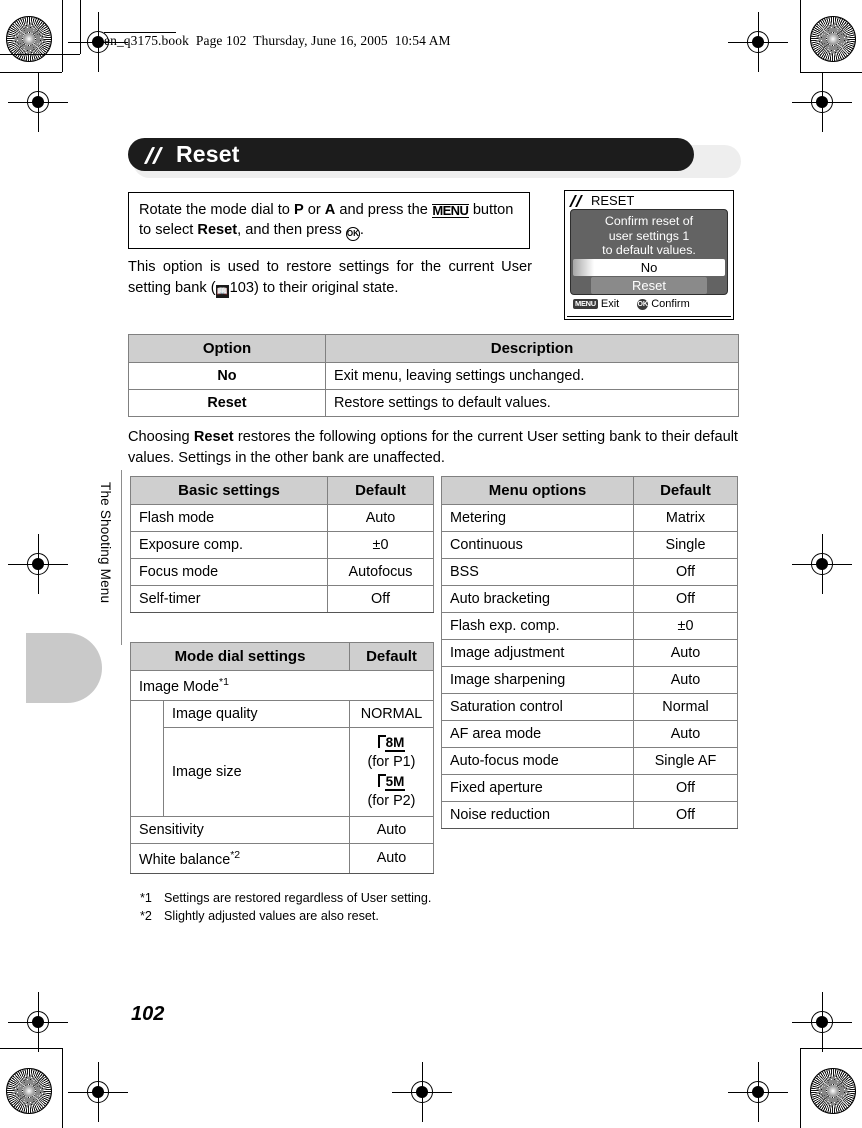  What do you see at coordinates (685, 599) in the screenshot?
I see `cell-default-auto-bracketing: Off` at bounding box center [685, 599].